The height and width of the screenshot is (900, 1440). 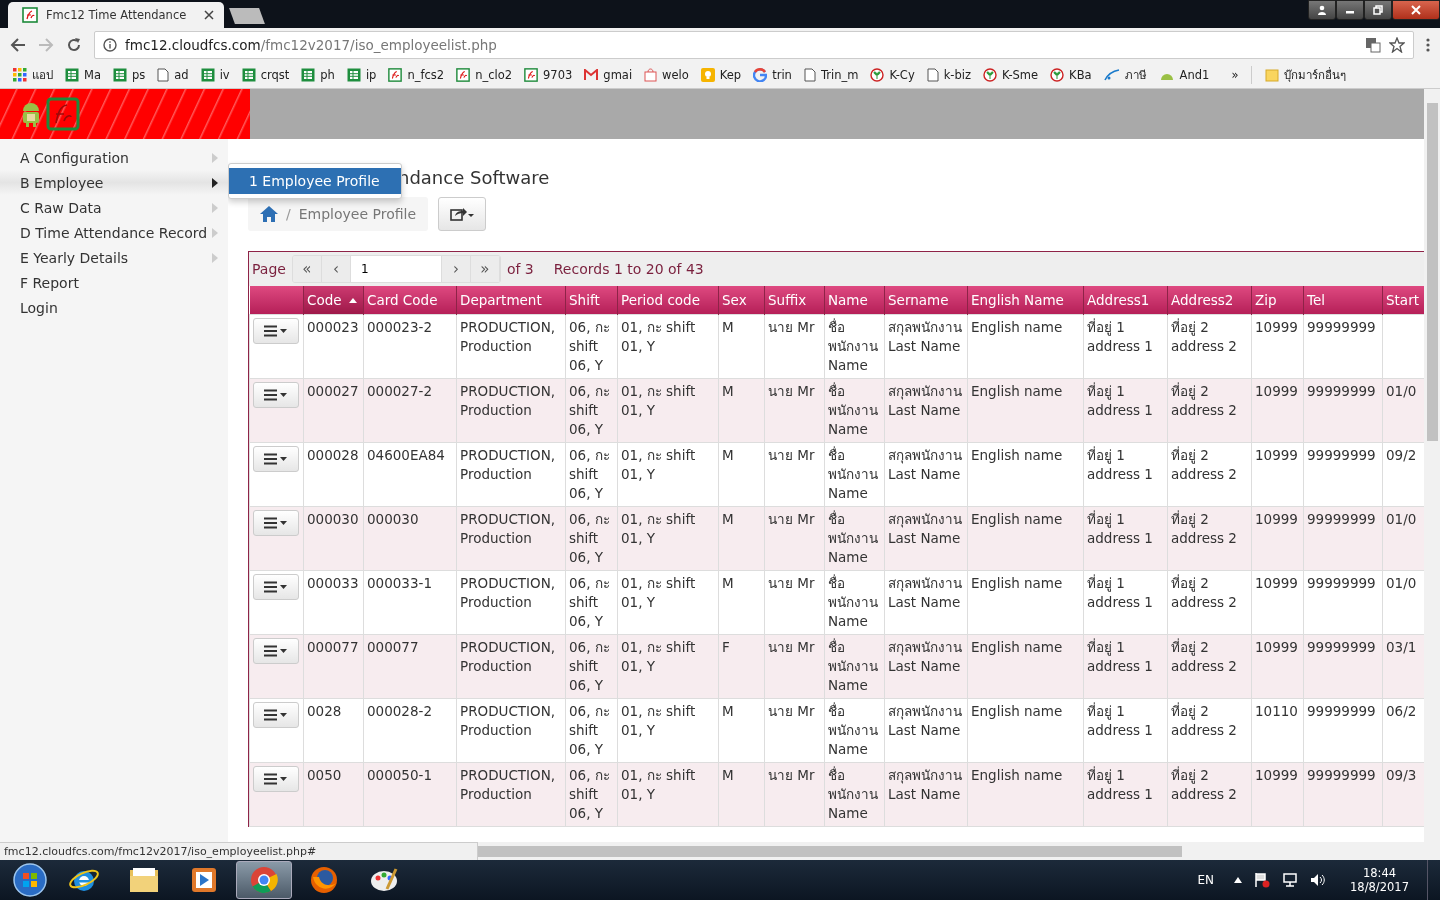 What do you see at coordinates (307, 269) in the screenshot?
I see `first-page-button: «` at bounding box center [307, 269].